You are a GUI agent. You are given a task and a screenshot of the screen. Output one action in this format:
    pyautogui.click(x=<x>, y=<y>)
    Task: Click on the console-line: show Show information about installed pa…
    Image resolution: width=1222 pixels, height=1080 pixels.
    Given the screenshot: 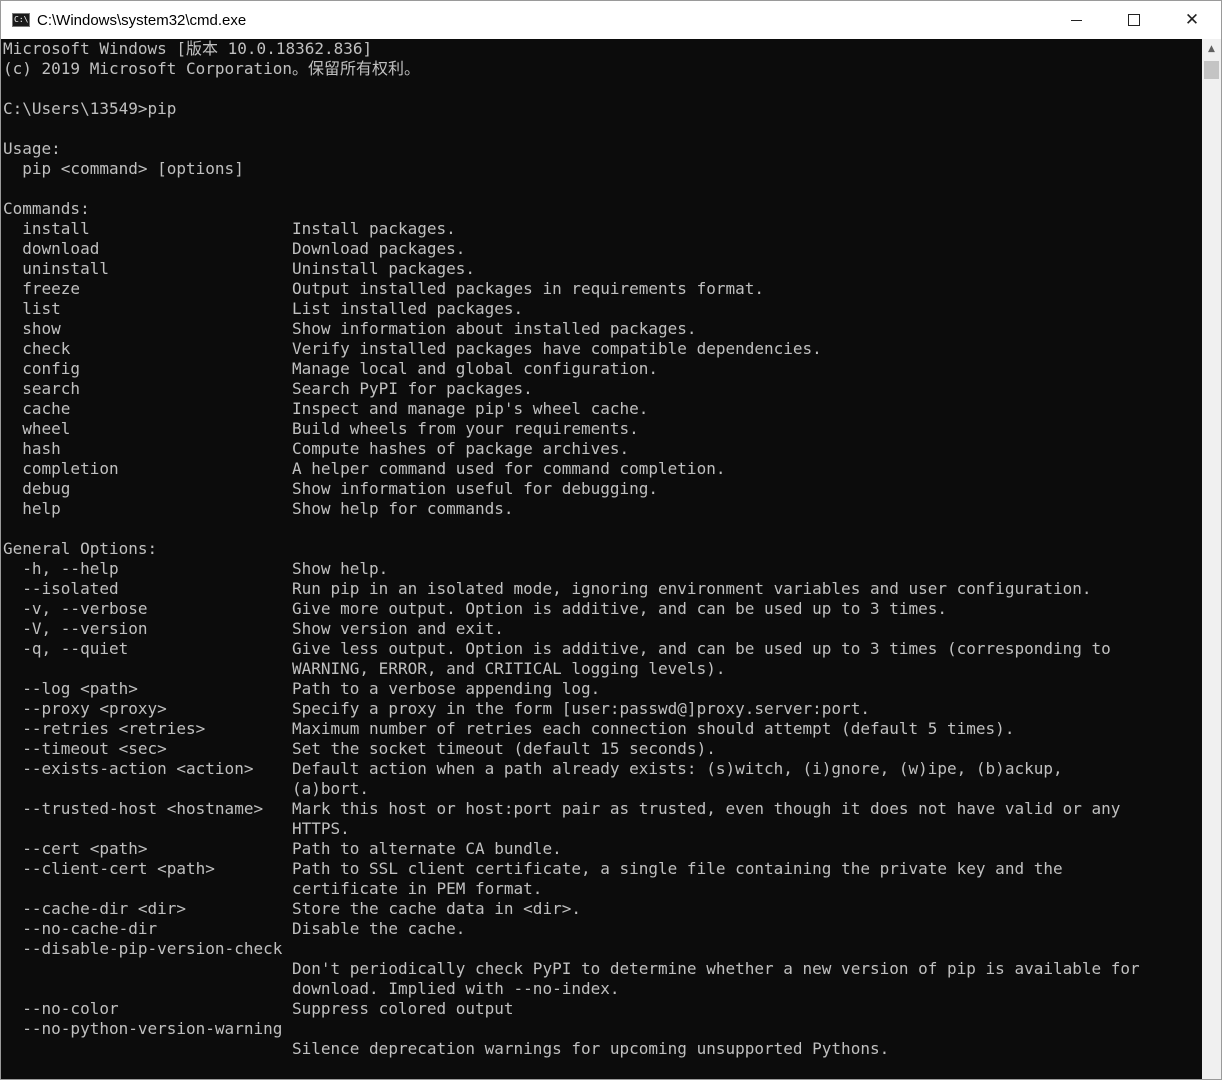 What is the action you would take?
    pyautogui.click(x=350, y=328)
    